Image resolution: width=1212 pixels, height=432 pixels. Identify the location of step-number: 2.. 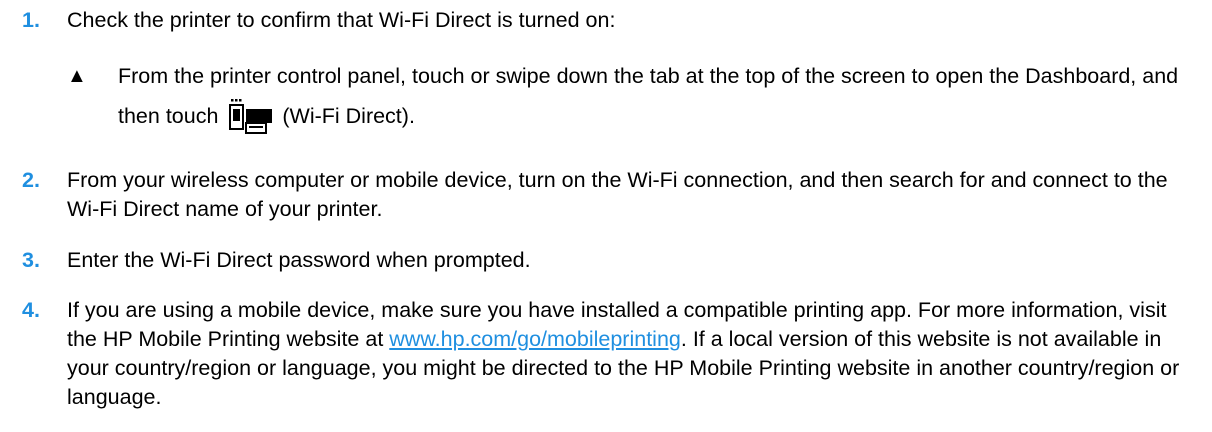
(31, 180).